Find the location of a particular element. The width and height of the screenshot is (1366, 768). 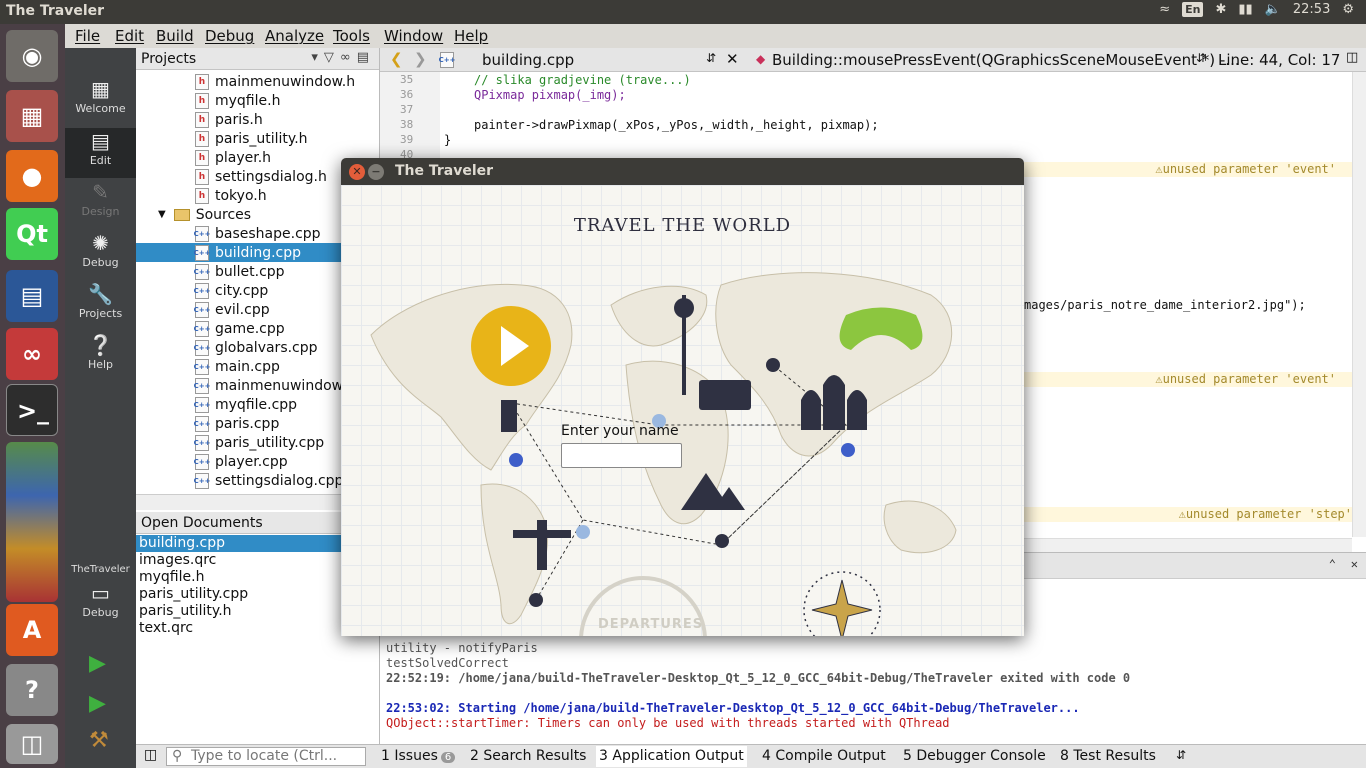

menu-edit: Edit is located at coordinates (129, 36).